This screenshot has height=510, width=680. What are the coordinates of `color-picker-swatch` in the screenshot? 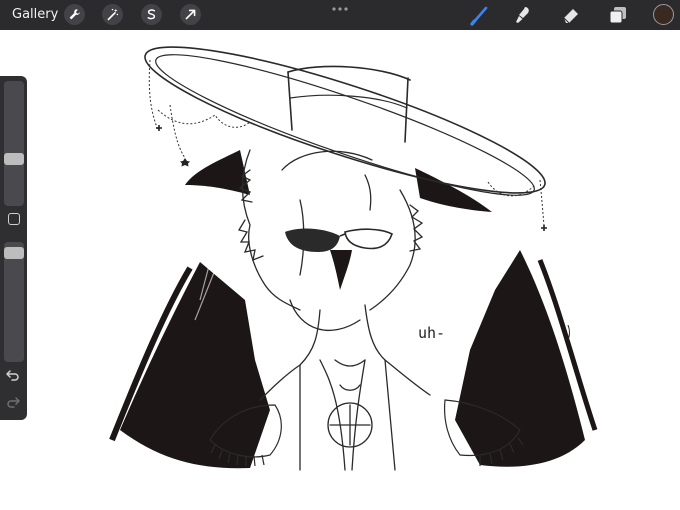 It's located at (663, 14).